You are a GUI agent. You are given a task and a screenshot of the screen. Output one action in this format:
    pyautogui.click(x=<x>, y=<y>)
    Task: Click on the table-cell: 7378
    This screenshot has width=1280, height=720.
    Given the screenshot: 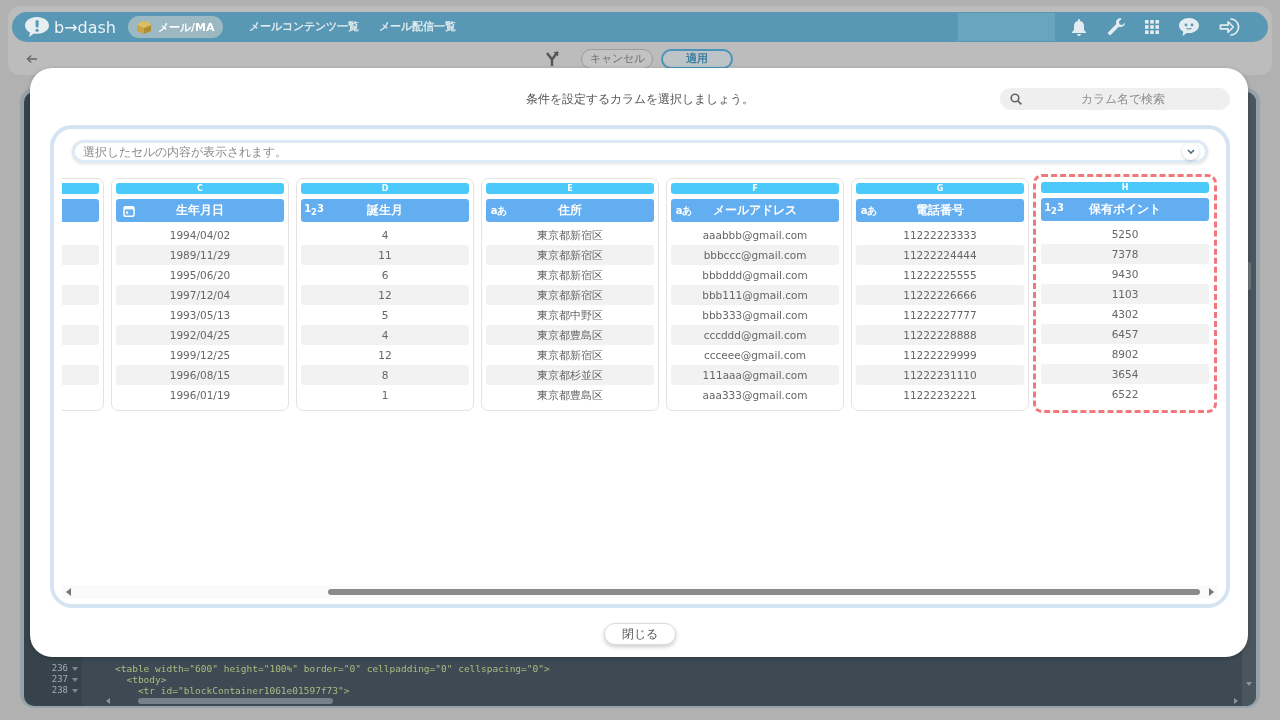 What is the action you would take?
    pyautogui.click(x=1125, y=254)
    